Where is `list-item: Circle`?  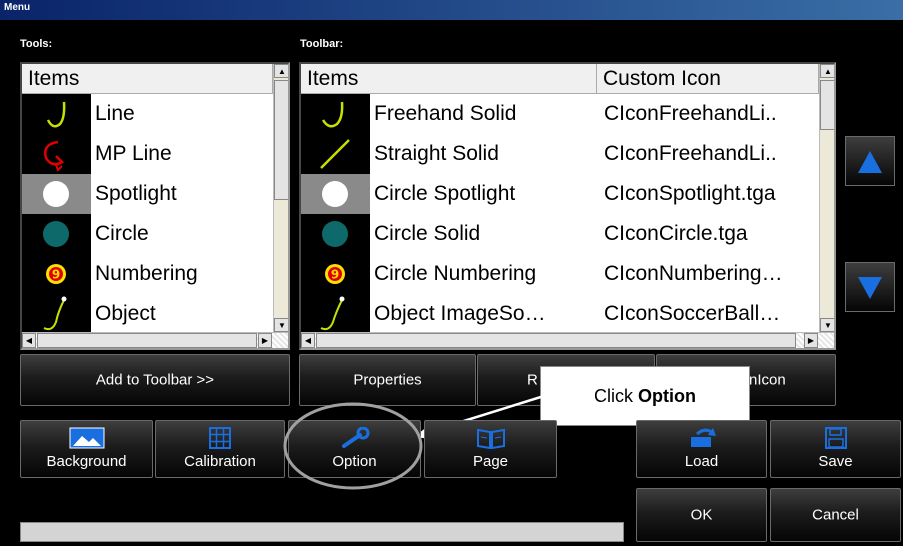 list-item: Circle is located at coordinates (147, 234).